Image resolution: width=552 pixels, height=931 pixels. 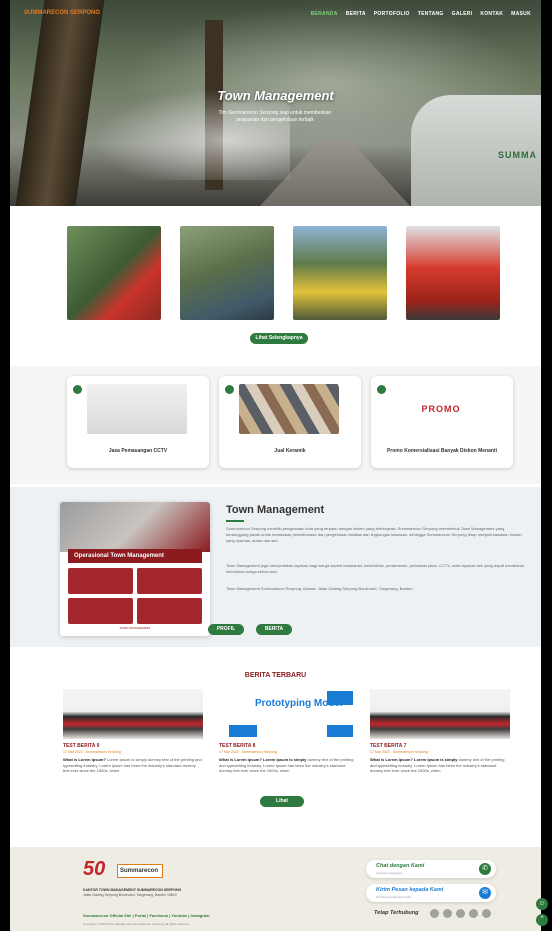 What do you see at coordinates (62, 13) in the screenshot?
I see `site-logo: SUMMARECON SERPONG` at bounding box center [62, 13].